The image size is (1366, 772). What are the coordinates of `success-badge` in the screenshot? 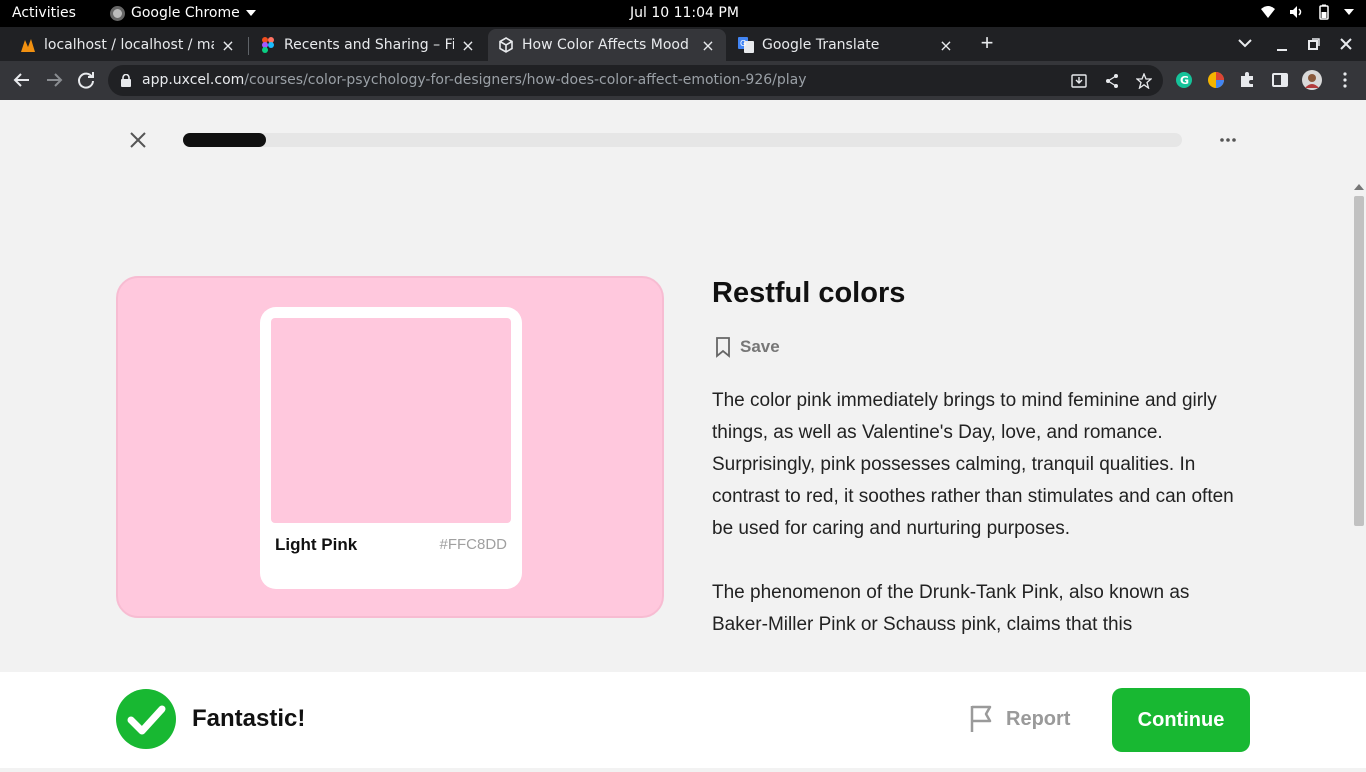 It's located at (146, 719).